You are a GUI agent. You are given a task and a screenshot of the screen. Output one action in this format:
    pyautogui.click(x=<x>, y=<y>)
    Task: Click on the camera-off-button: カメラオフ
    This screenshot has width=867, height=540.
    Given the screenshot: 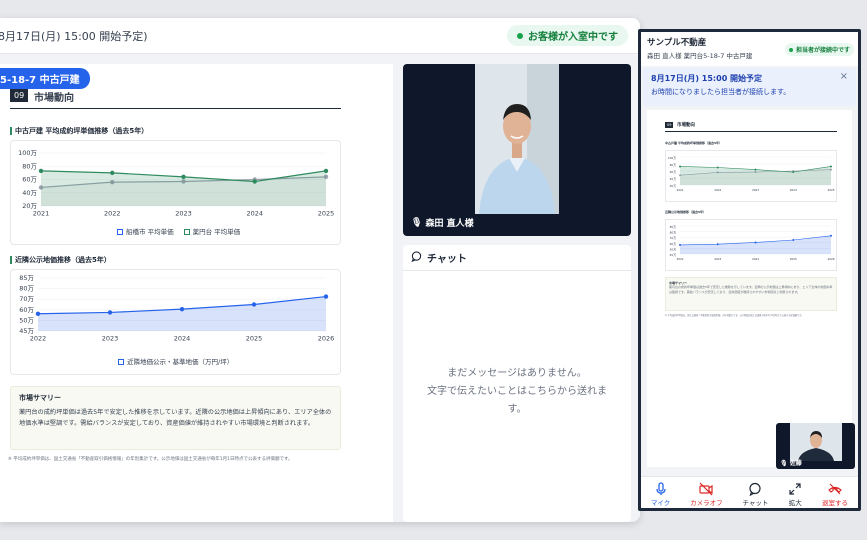 What is the action you would take?
    pyautogui.click(x=706, y=494)
    